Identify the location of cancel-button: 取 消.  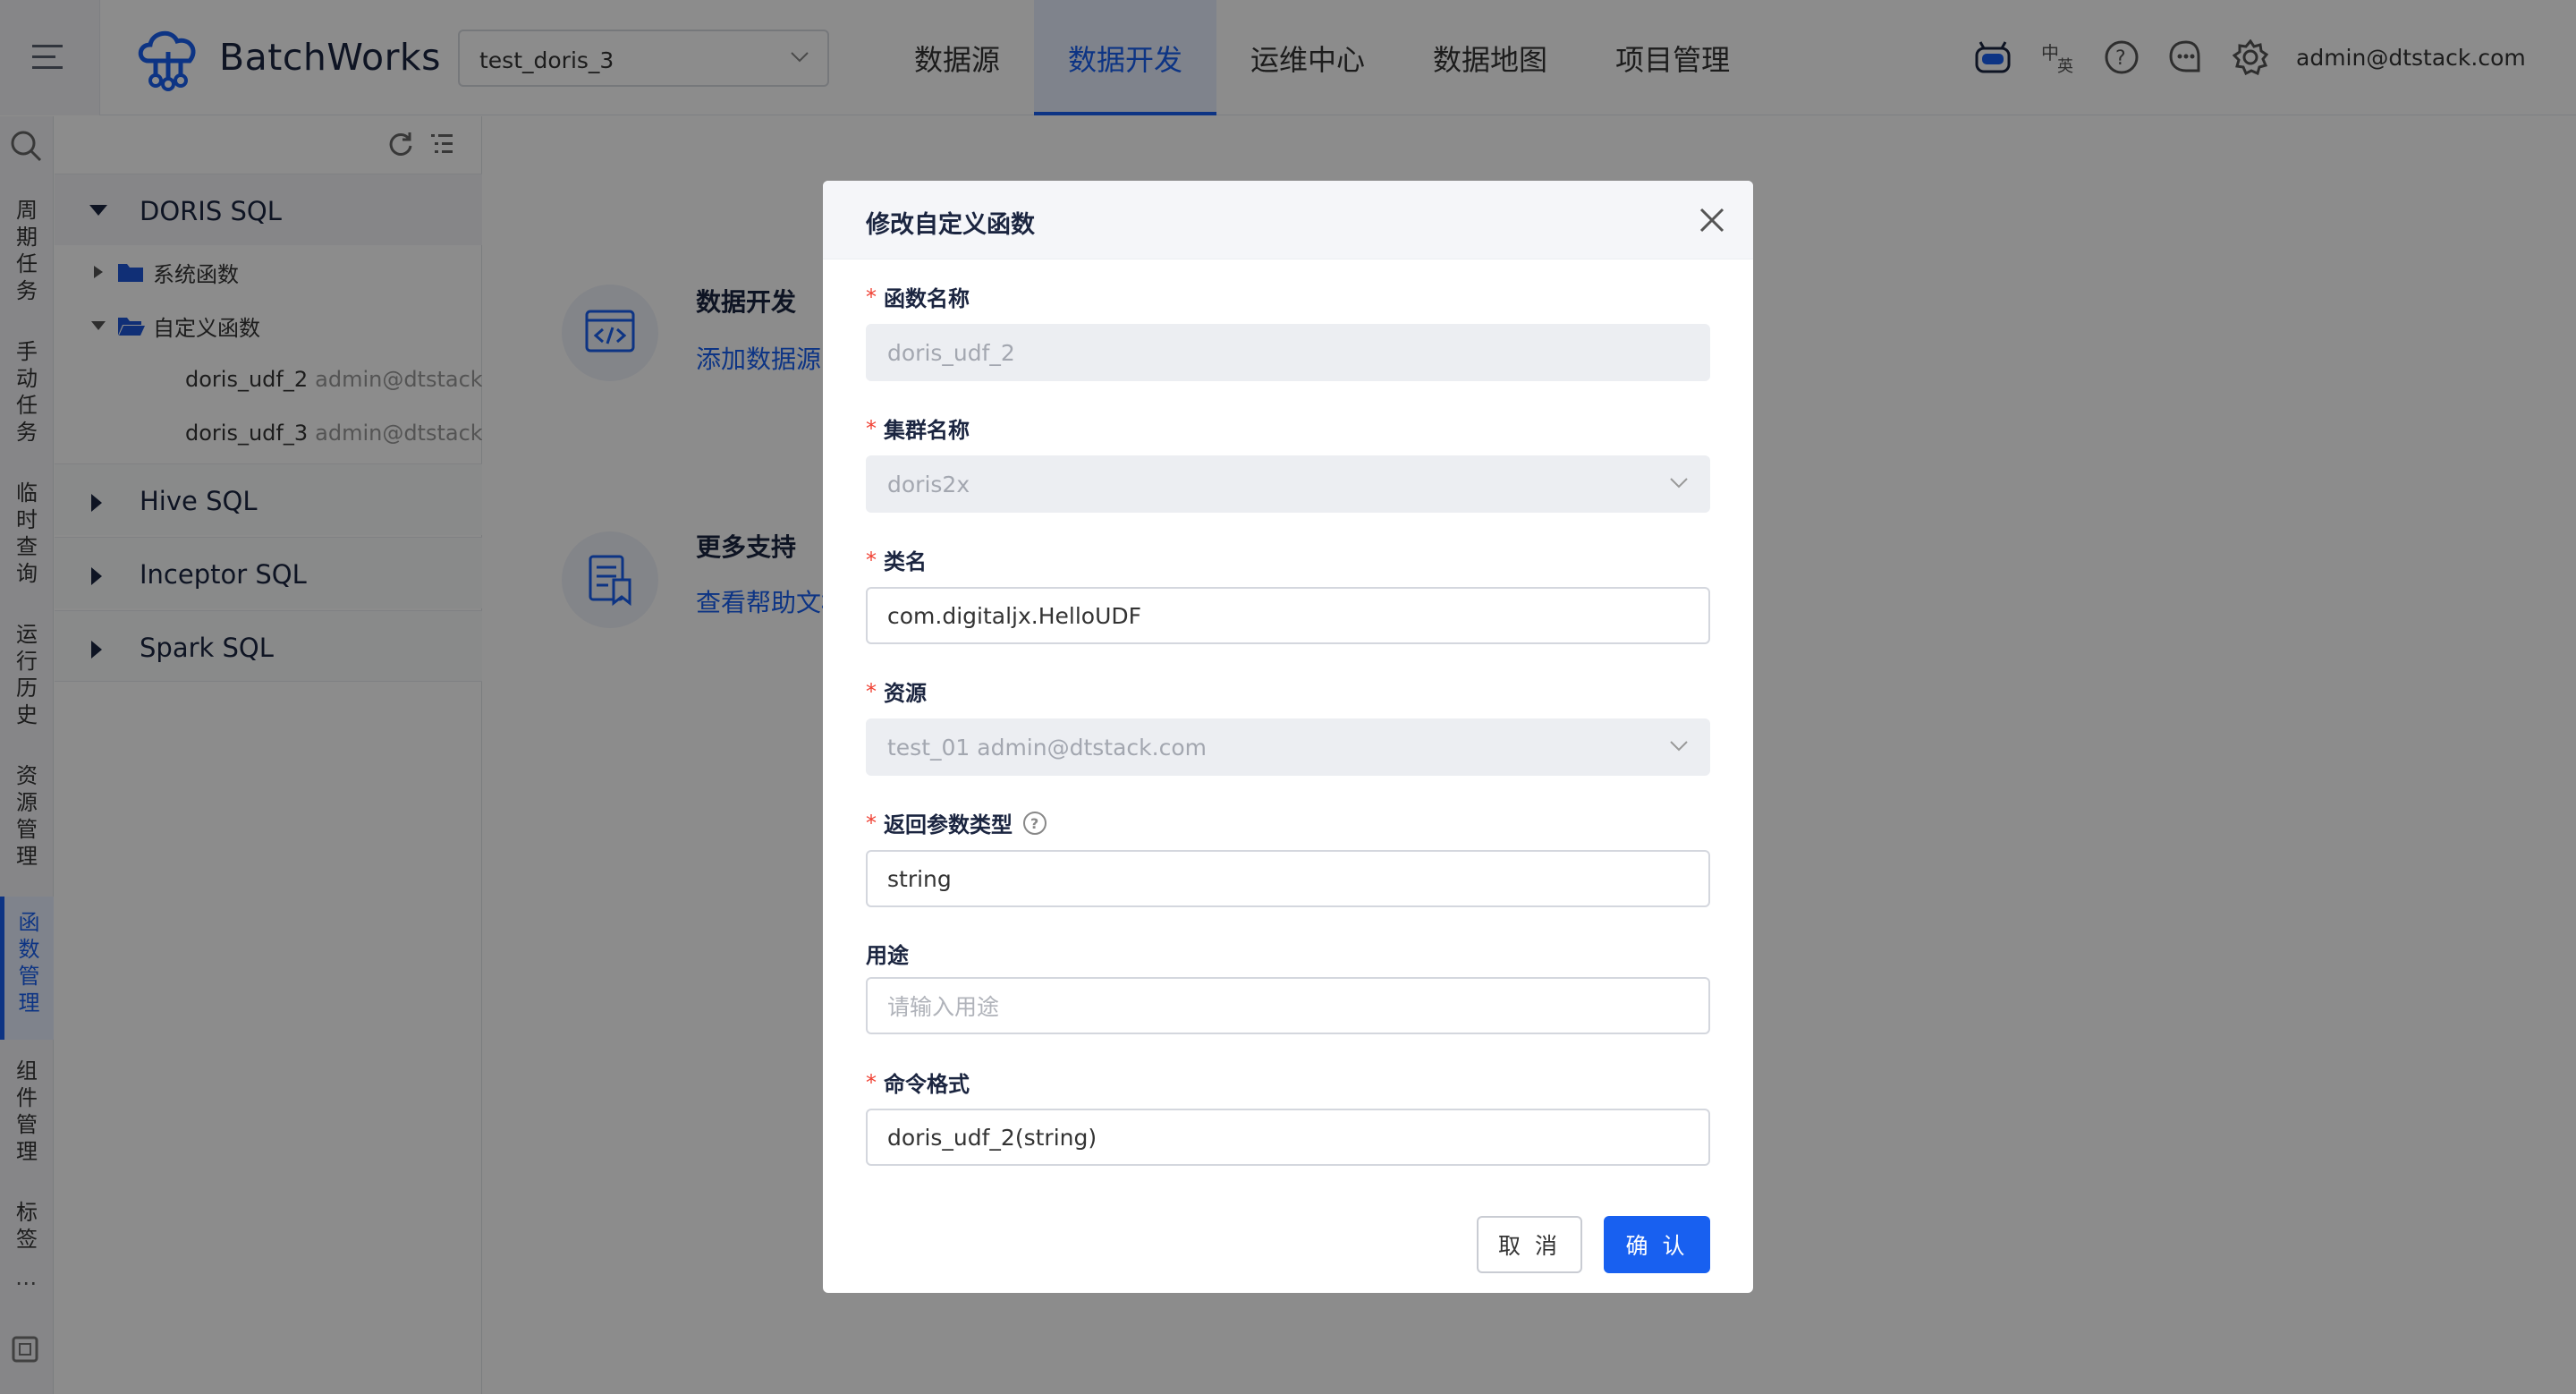
(1529, 1244).